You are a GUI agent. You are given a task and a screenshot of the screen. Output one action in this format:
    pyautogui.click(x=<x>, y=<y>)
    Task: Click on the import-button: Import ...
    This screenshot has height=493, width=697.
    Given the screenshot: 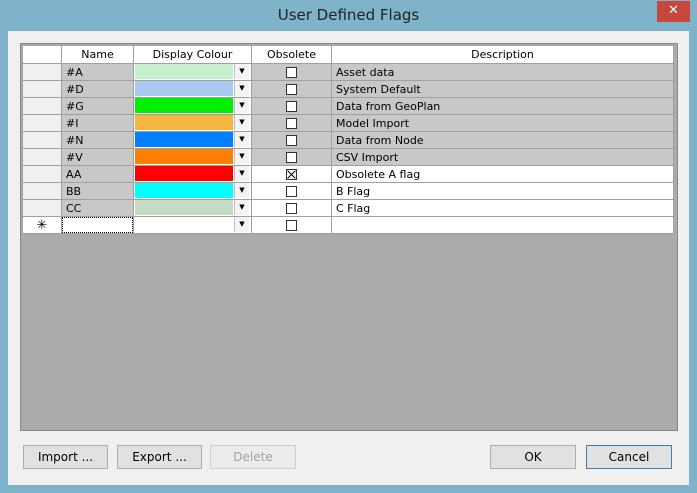 What is the action you would take?
    pyautogui.click(x=65, y=457)
    